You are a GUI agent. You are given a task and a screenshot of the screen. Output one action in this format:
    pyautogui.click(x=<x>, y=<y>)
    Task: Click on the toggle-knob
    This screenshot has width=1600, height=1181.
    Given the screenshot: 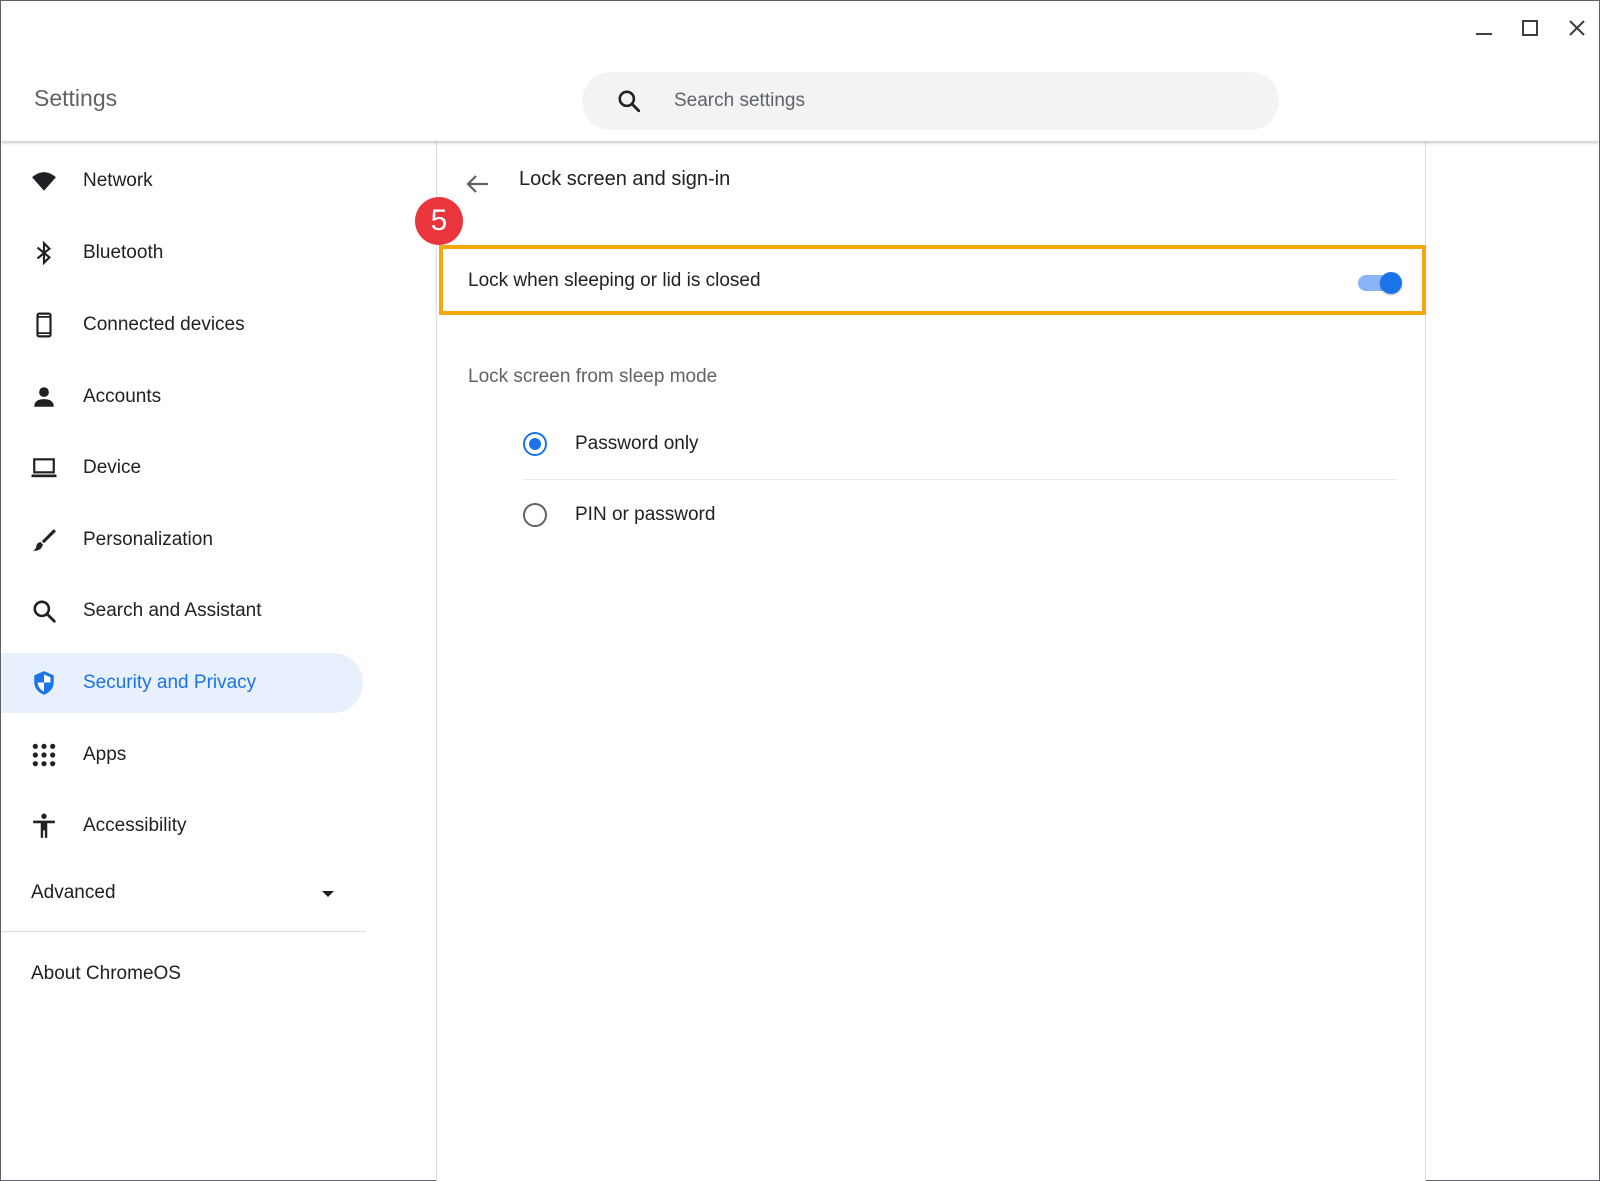 What is the action you would take?
    pyautogui.click(x=1391, y=283)
    